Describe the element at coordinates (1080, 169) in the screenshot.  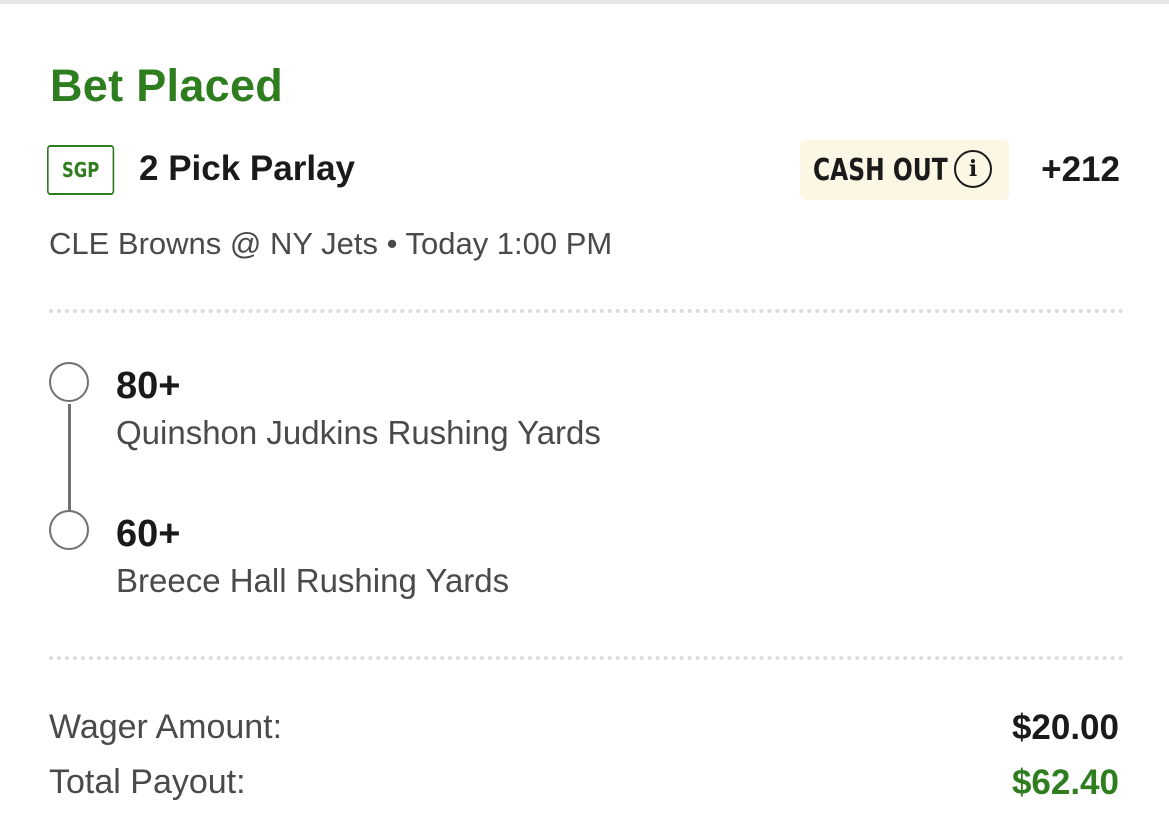
I see `parlay-odds: +212` at that location.